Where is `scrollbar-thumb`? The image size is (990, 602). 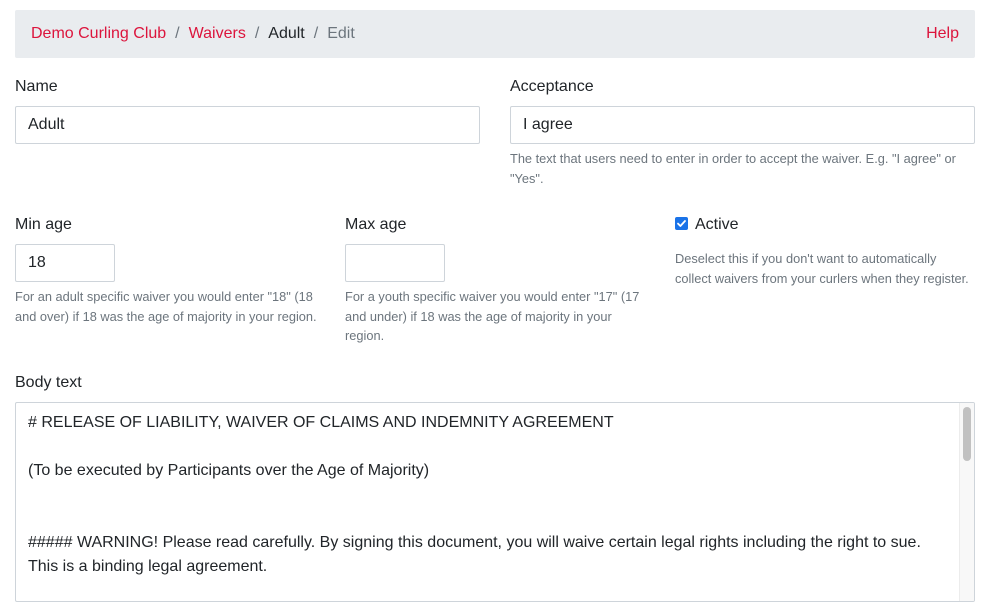 scrollbar-thumb is located at coordinates (967, 434).